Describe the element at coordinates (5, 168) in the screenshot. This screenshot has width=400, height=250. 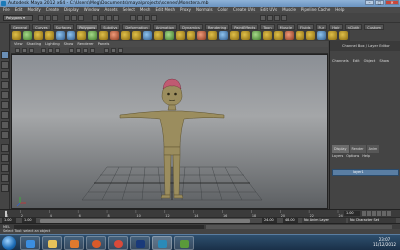
I see `layout-side-by-side-icon` at that location.